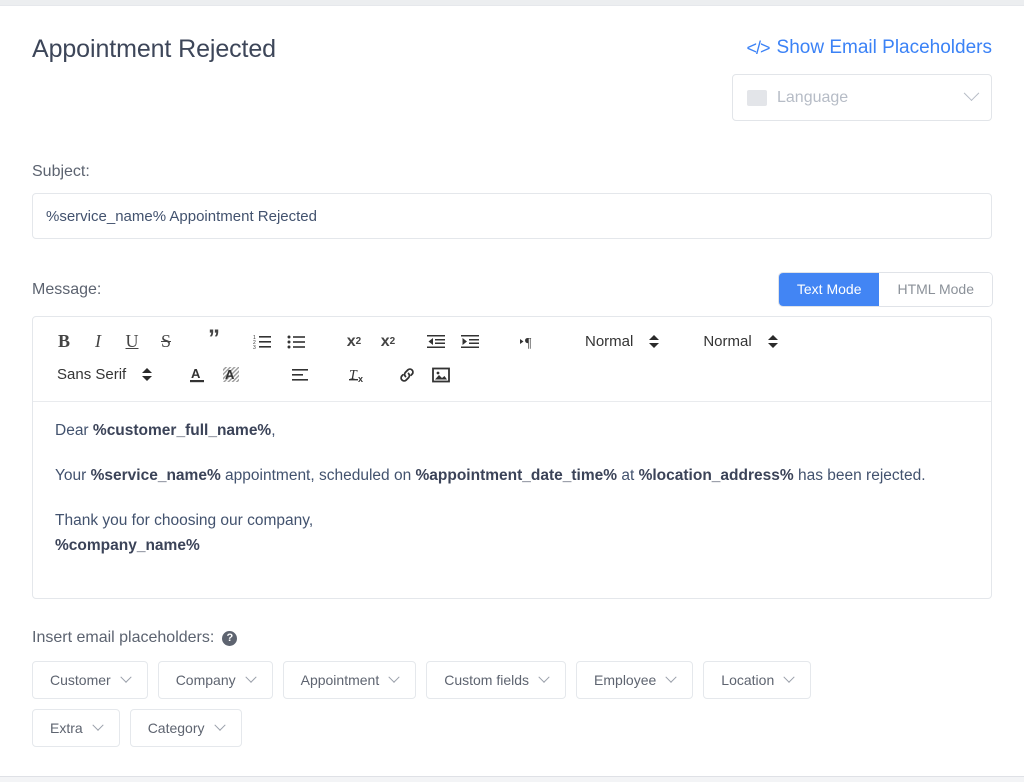 The width and height of the screenshot is (1024, 782). Describe the element at coordinates (254, 347) in the screenshot. I see `svg-text: 3` at that location.